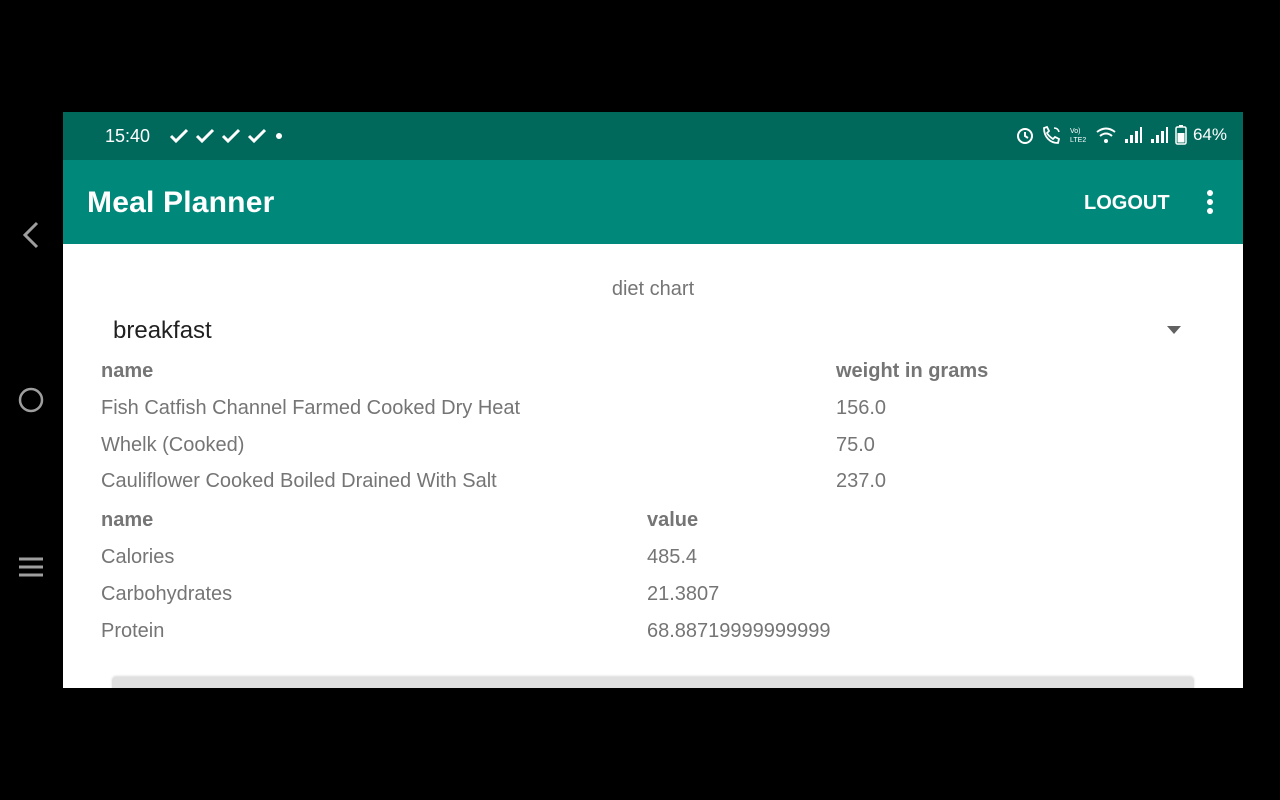  What do you see at coordinates (127, 371) in the screenshot?
I see `food-table-header-name: name` at bounding box center [127, 371].